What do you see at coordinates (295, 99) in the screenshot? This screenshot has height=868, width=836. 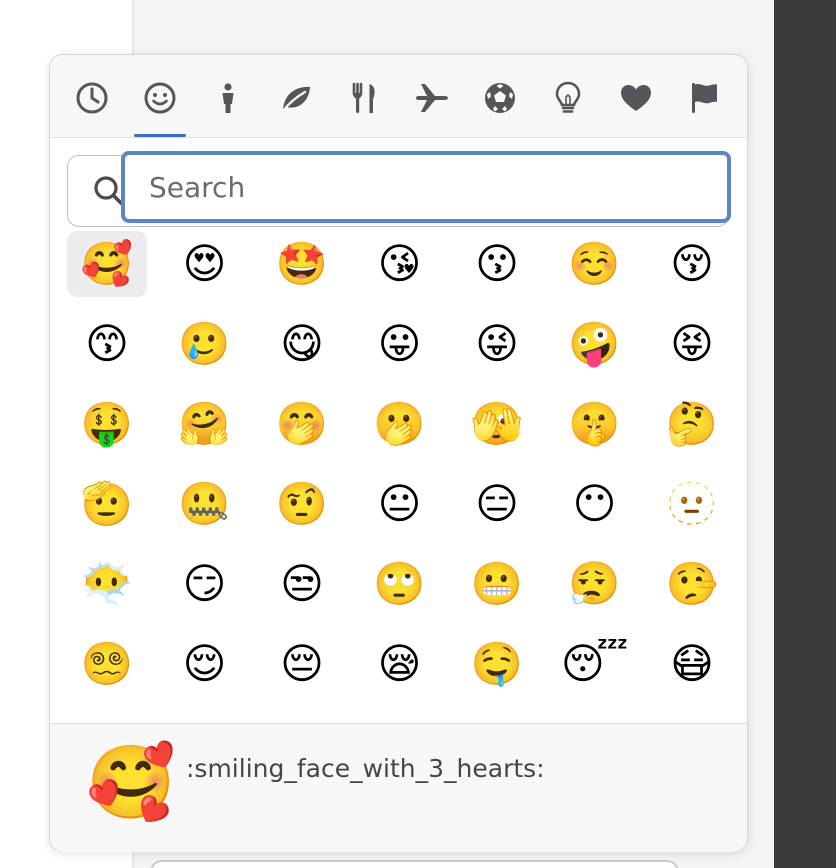 I see `leaf-icon` at bounding box center [295, 99].